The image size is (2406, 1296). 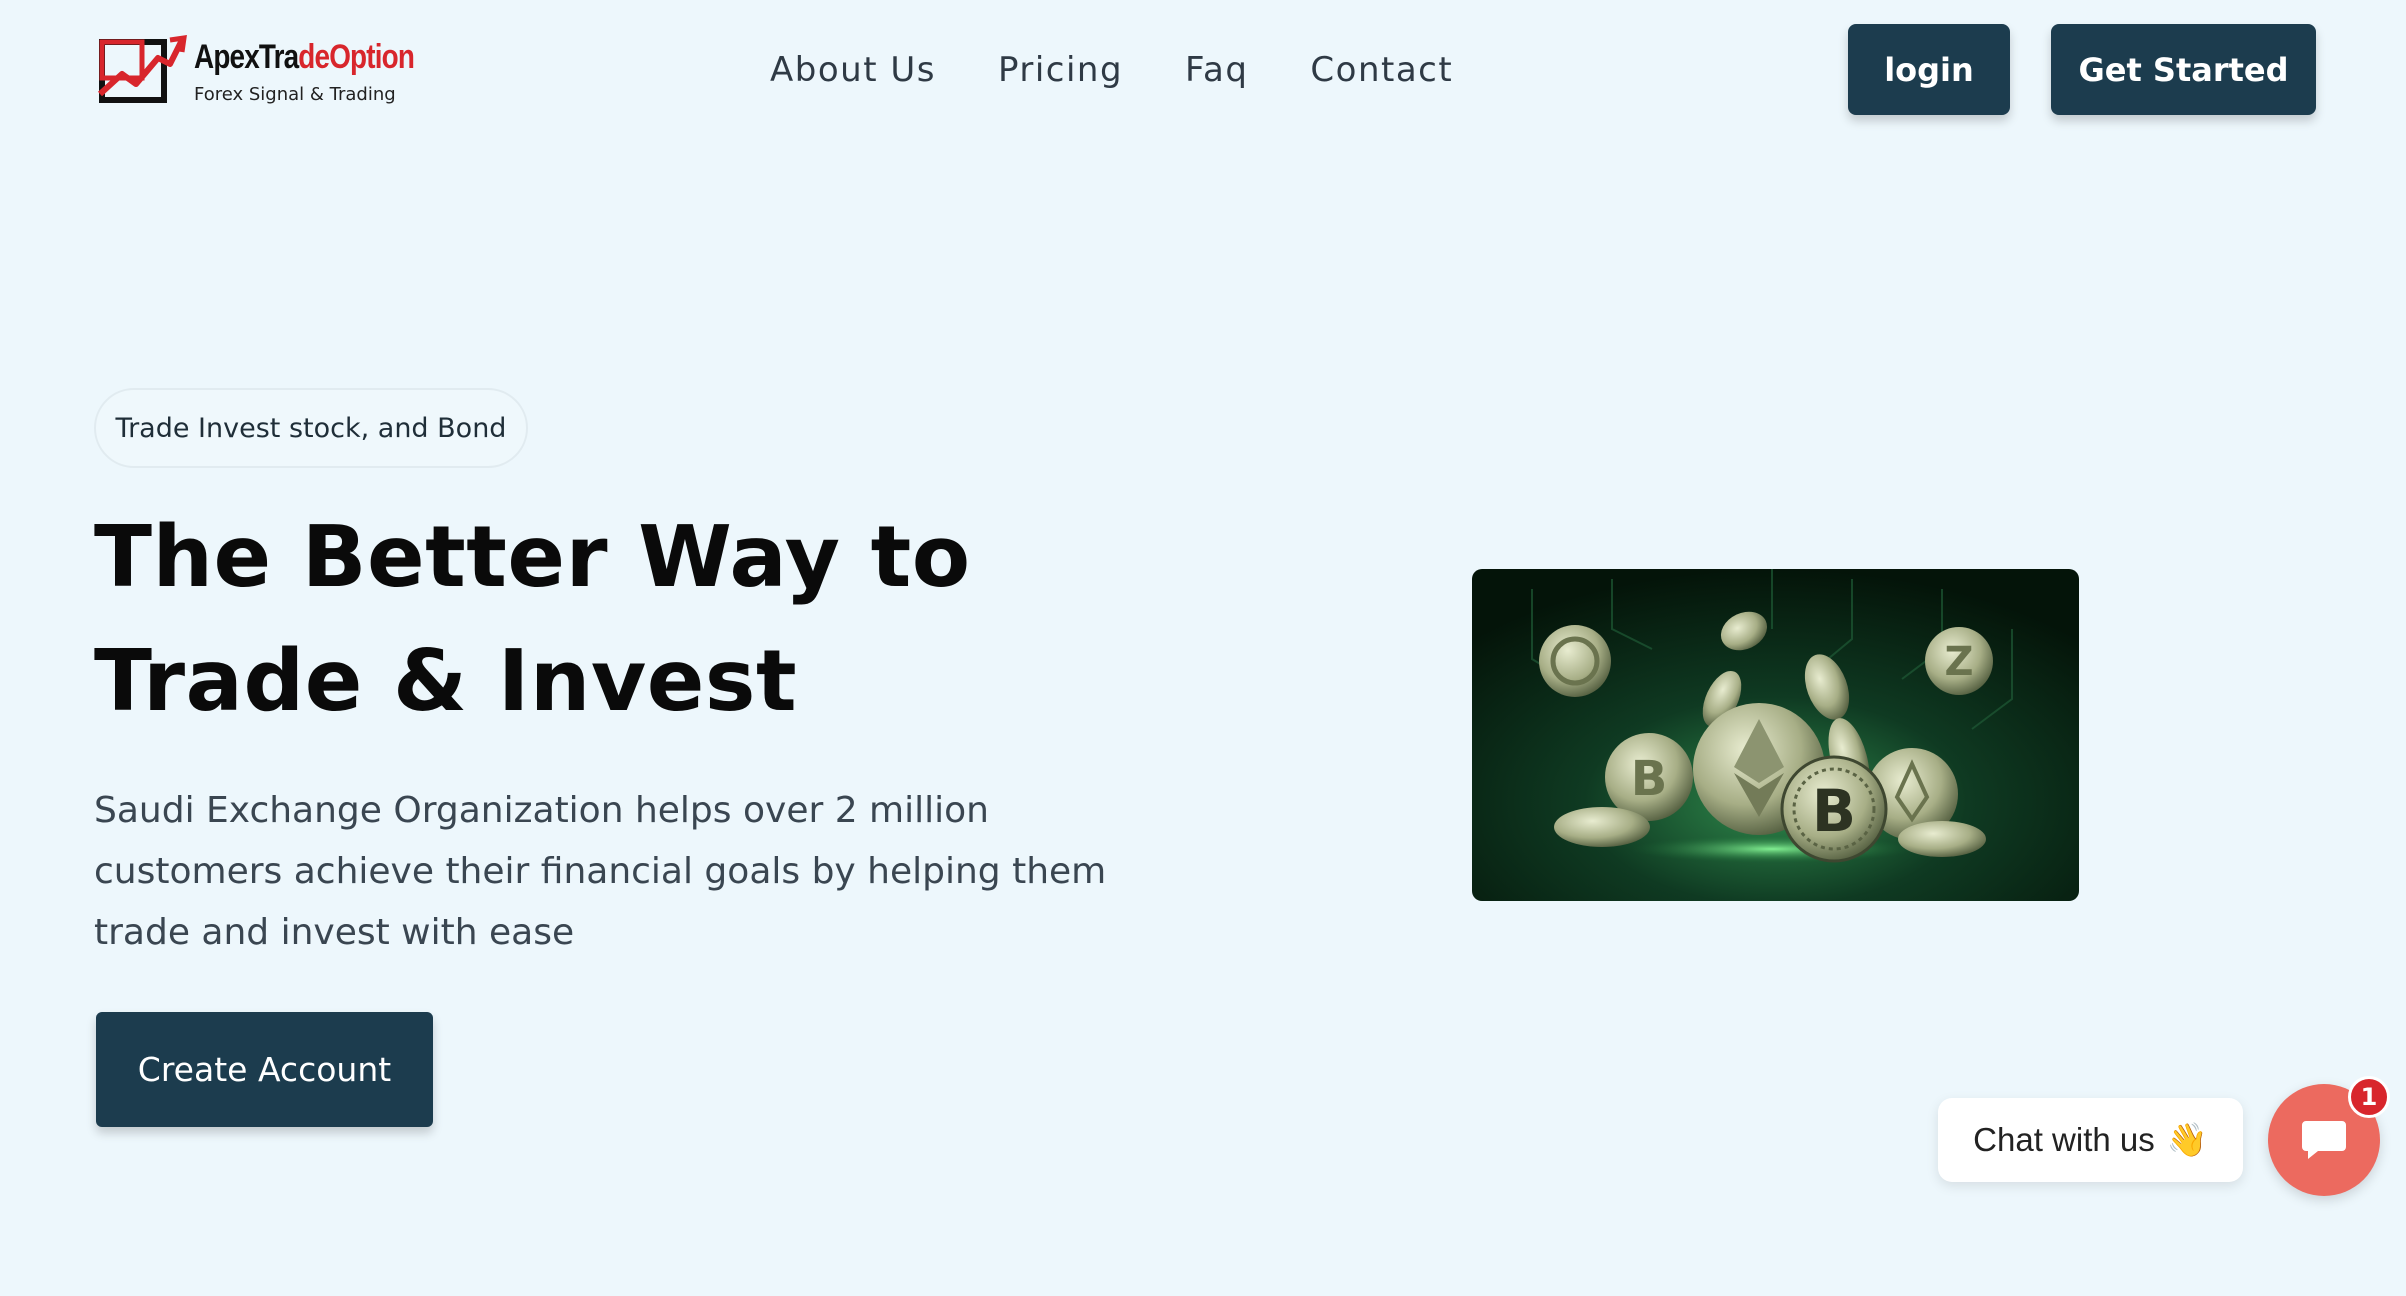 What do you see at coordinates (2064, 1139) in the screenshot?
I see `chat-label-text: Chat with us` at bounding box center [2064, 1139].